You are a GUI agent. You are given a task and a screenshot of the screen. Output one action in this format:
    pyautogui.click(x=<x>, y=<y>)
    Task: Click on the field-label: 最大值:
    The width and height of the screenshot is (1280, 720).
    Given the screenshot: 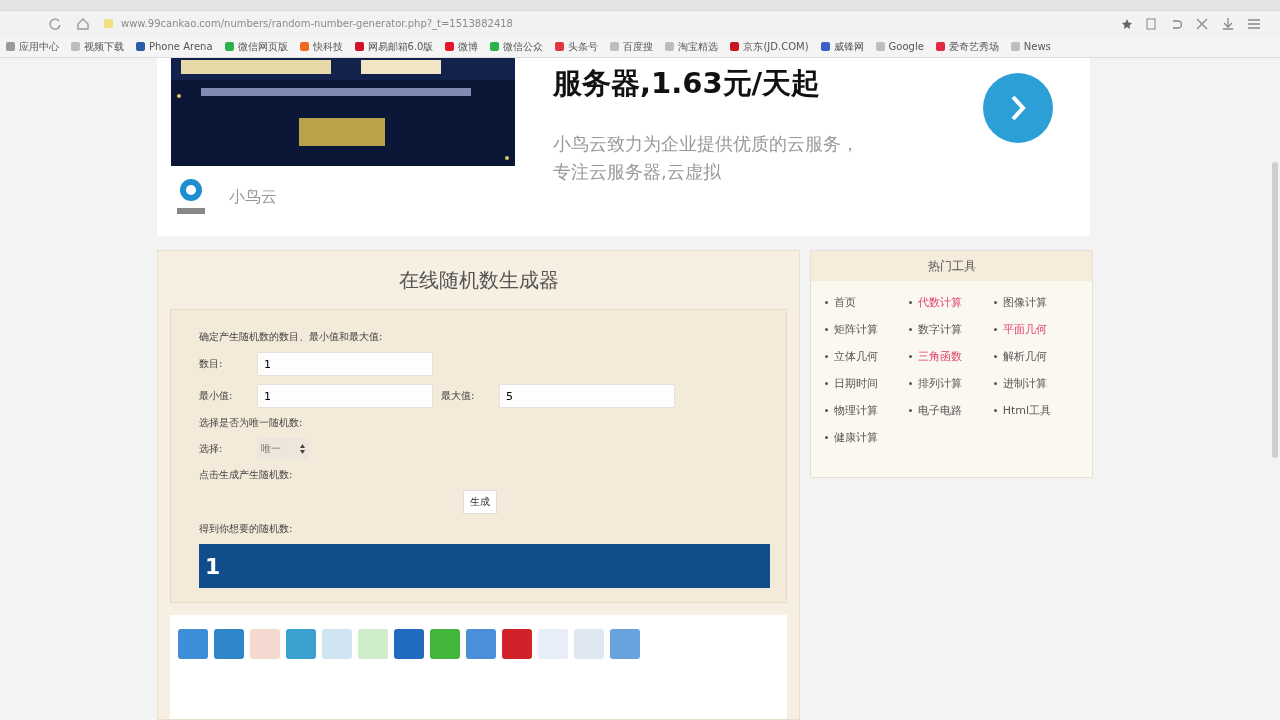 What is the action you would take?
    pyautogui.click(x=458, y=396)
    